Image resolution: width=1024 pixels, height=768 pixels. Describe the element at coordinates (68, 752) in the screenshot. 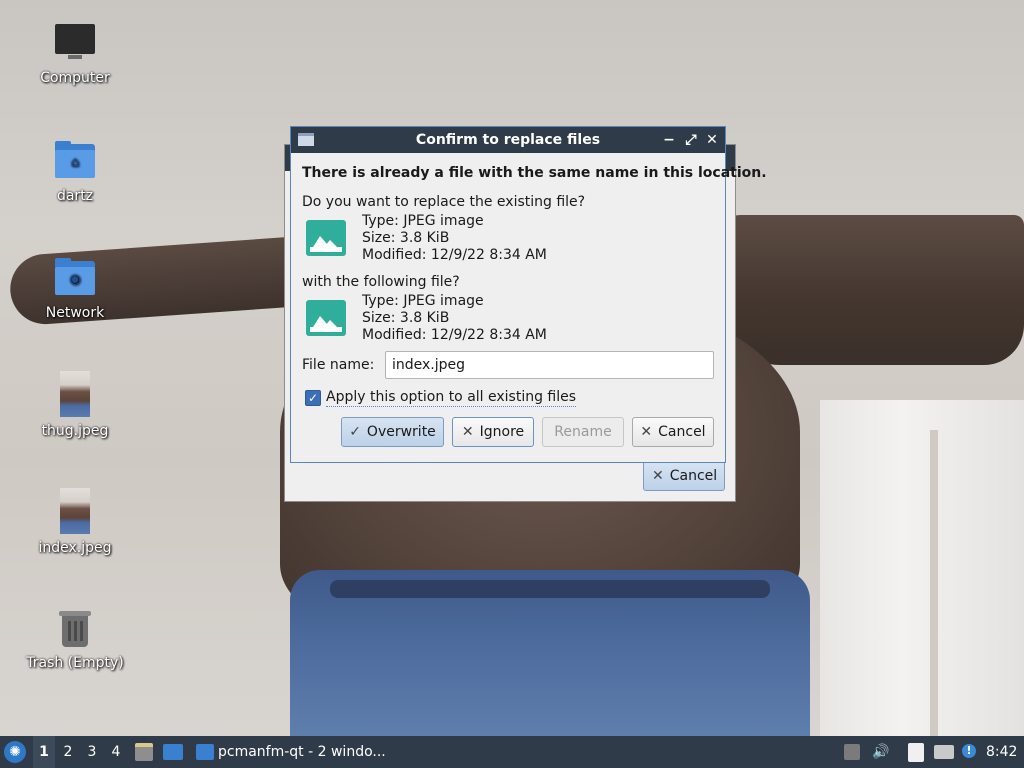

I see `workspace-2: 2` at that location.